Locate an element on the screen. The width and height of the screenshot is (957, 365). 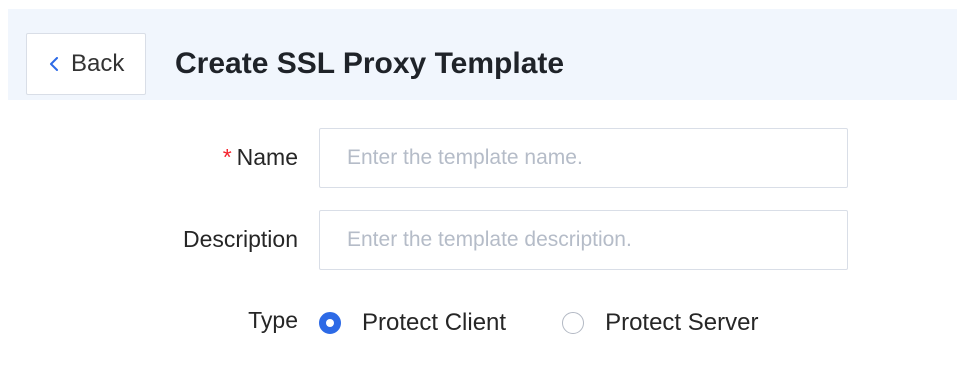
name-input is located at coordinates (583, 158).